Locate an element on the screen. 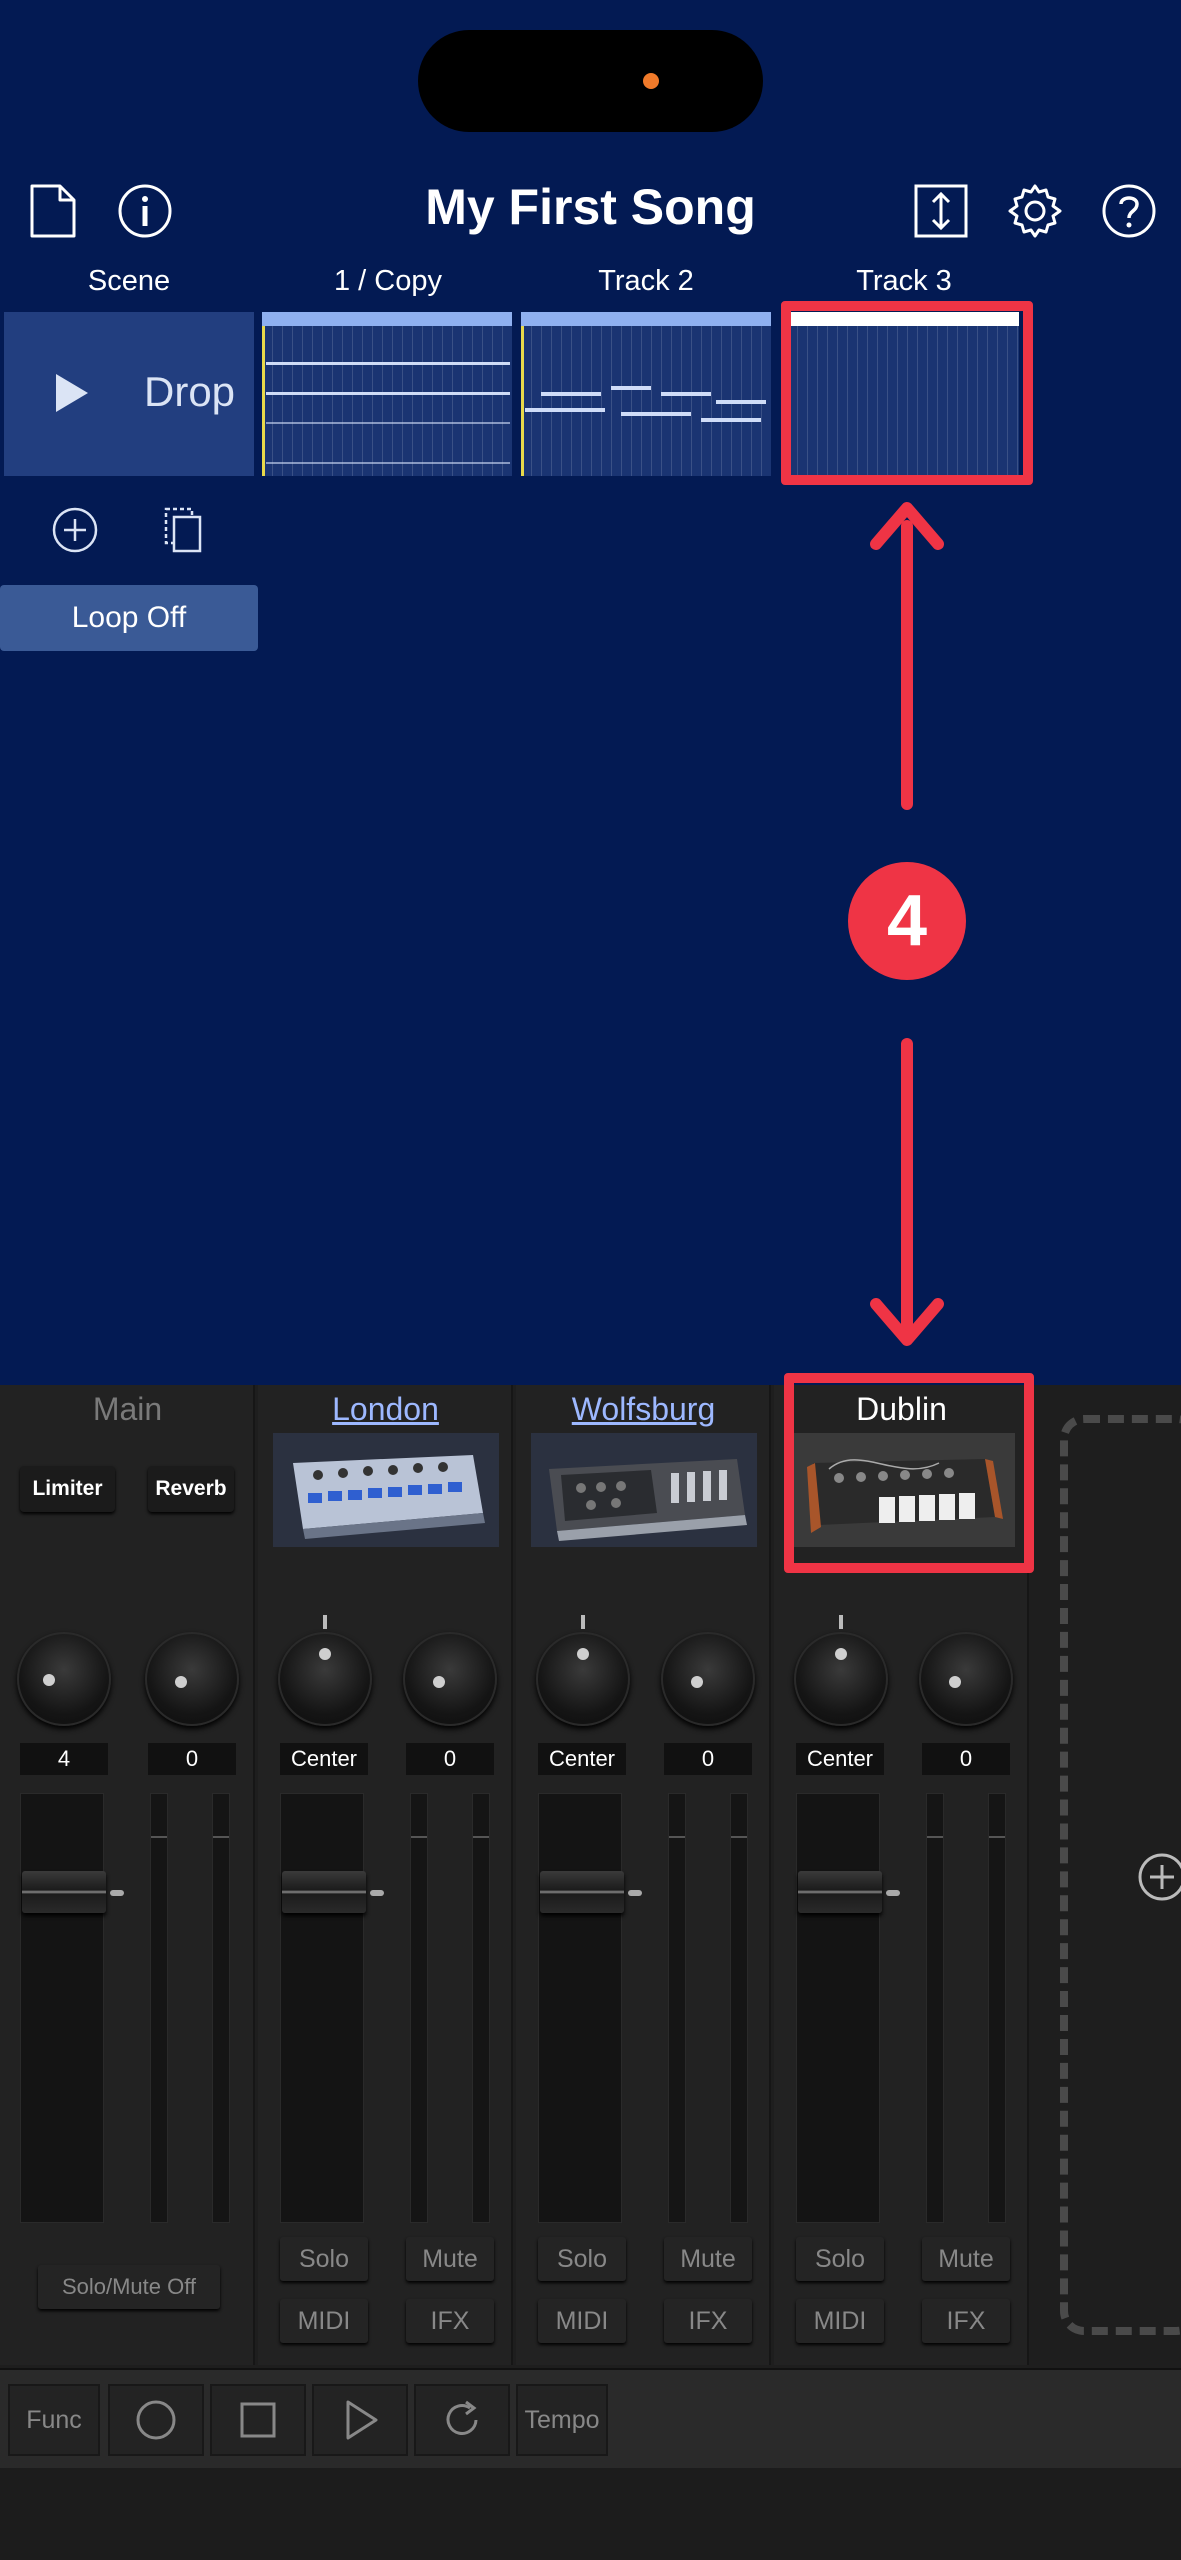 This screenshot has height=2560, width=1181. solo-mute-off-button: Solo/Mute Off is located at coordinates (129, 2287).